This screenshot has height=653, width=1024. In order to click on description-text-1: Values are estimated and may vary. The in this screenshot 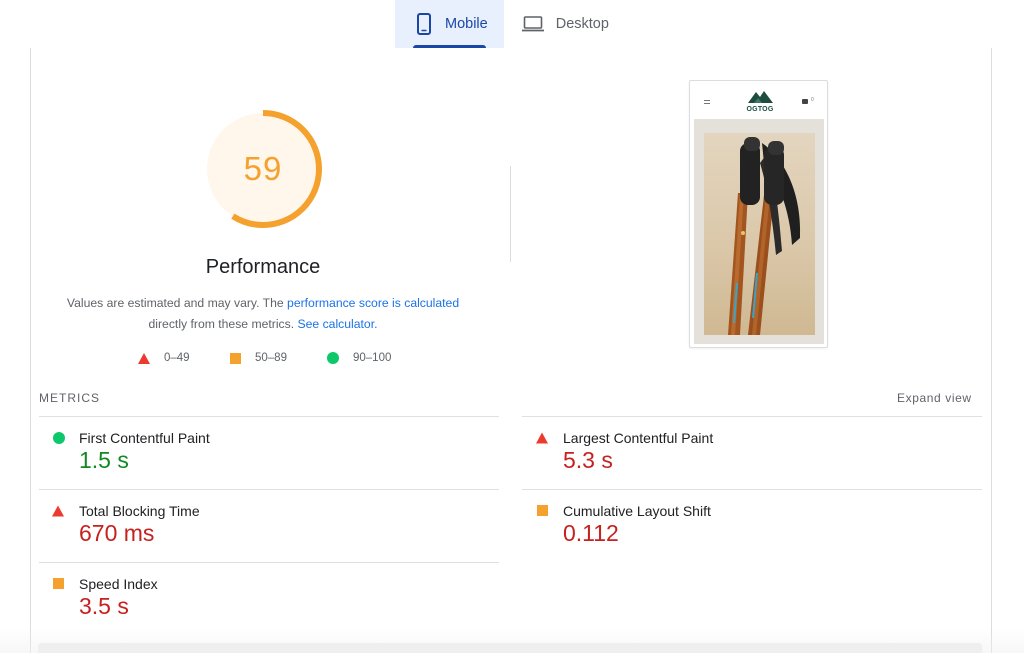, I will do `click(177, 303)`.